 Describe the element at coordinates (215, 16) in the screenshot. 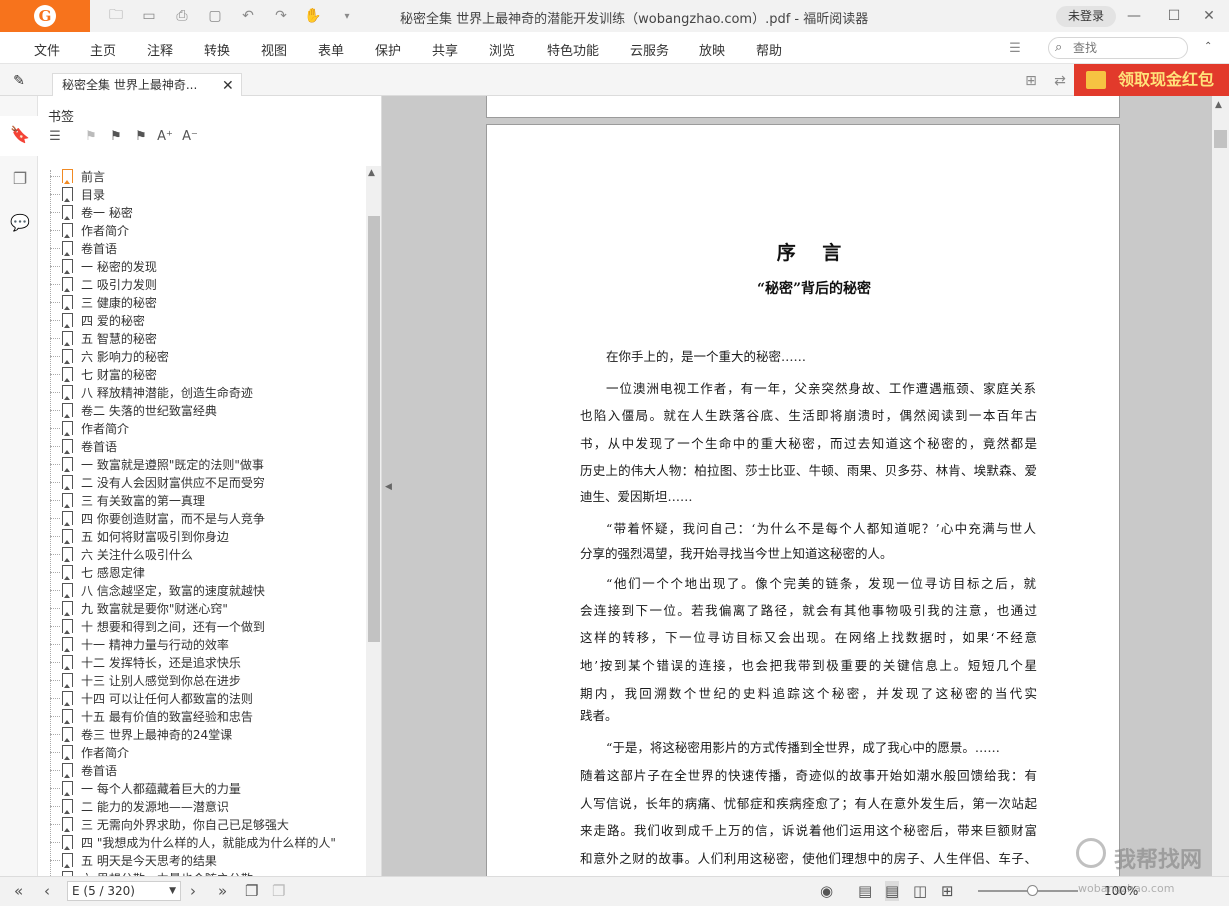

I see `new-document-icon: ▢` at that location.